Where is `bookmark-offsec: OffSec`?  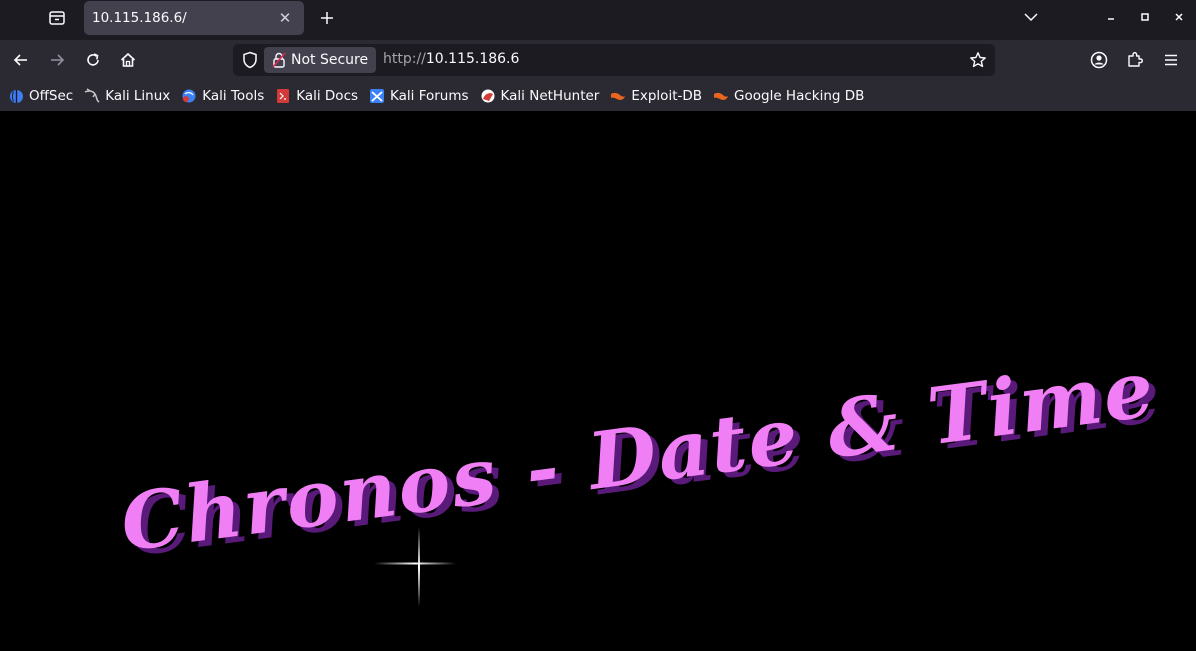 bookmark-offsec: OffSec is located at coordinates (40, 96).